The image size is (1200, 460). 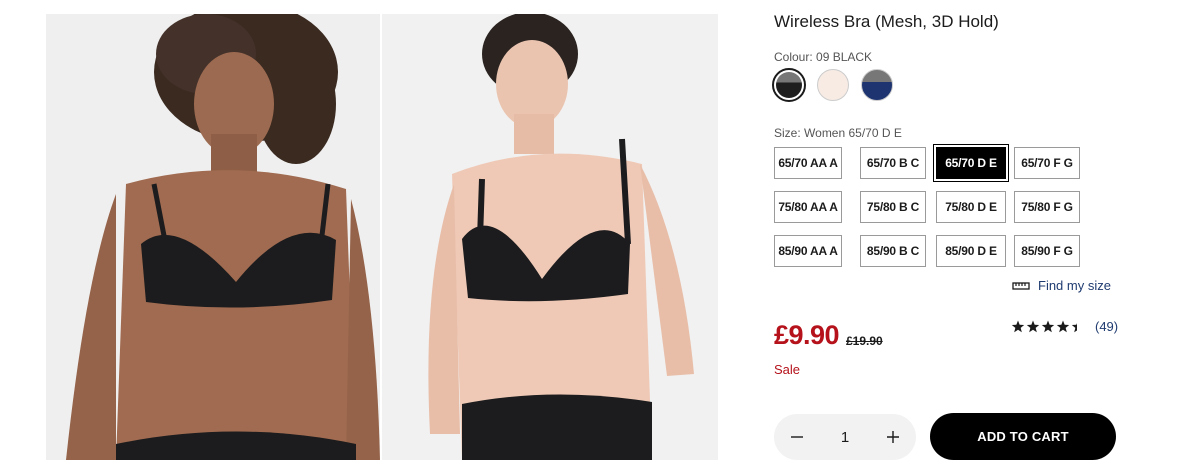 What do you see at coordinates (971, 251) in the screenshot?
I see `size-option: 85/90 D E` at bounding box center [971, 251].